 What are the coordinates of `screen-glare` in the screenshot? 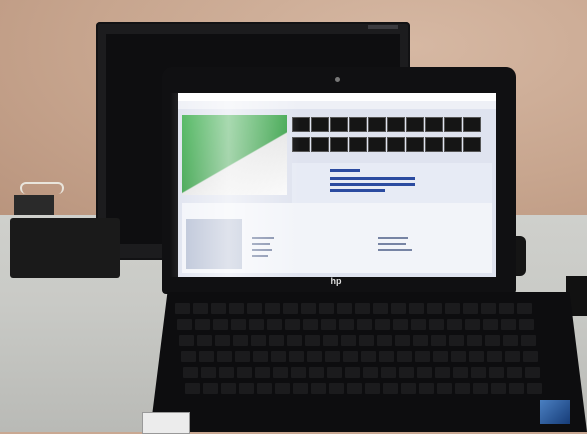 It's located at (235, 185).